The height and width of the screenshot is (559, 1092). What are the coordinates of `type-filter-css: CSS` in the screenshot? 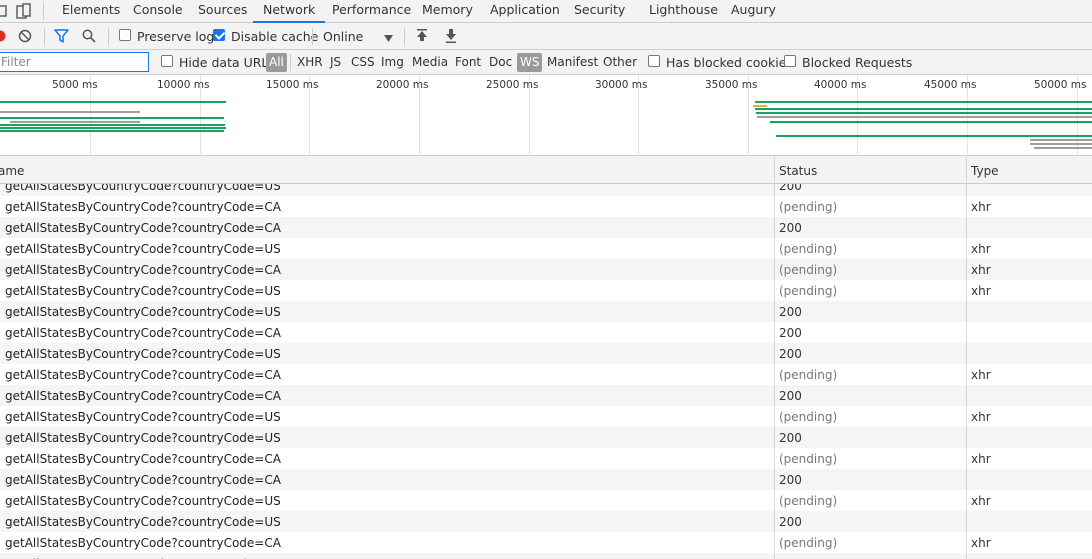 It's located at (363, 62).